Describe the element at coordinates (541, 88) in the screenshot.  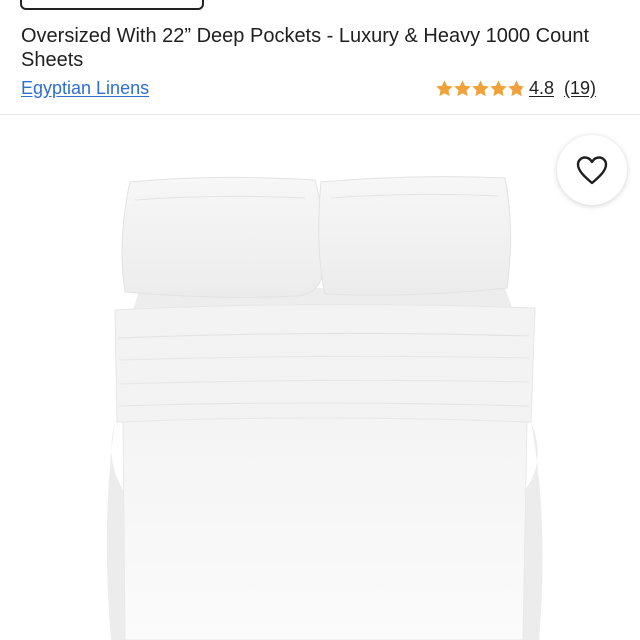
I see `rating-value: 4.8` at that location.